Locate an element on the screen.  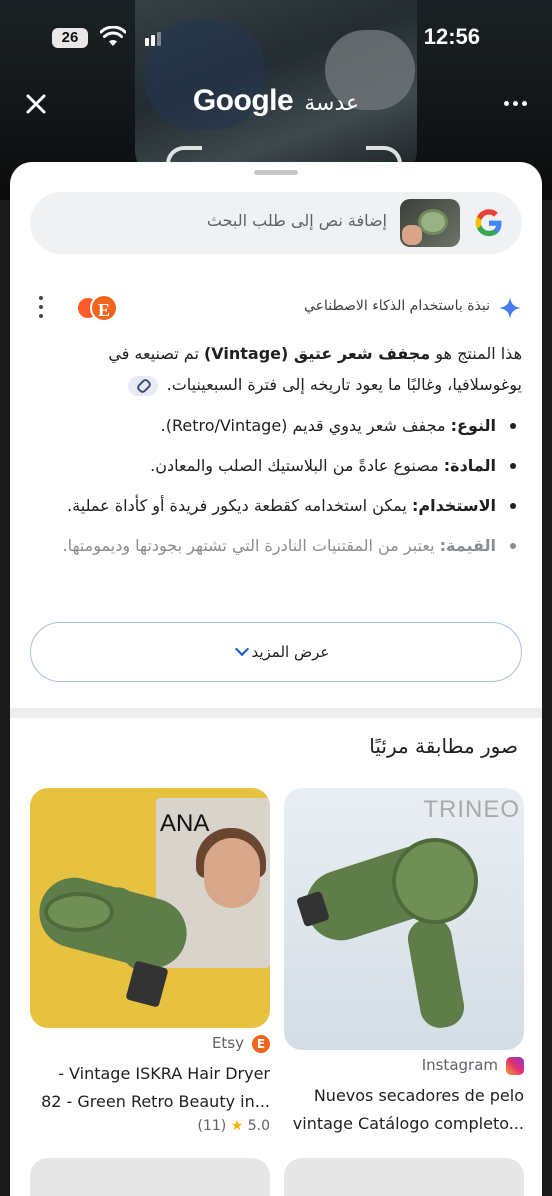
match-caption: Nuevos secadores de pelo is located at coordinates (404, 1096).